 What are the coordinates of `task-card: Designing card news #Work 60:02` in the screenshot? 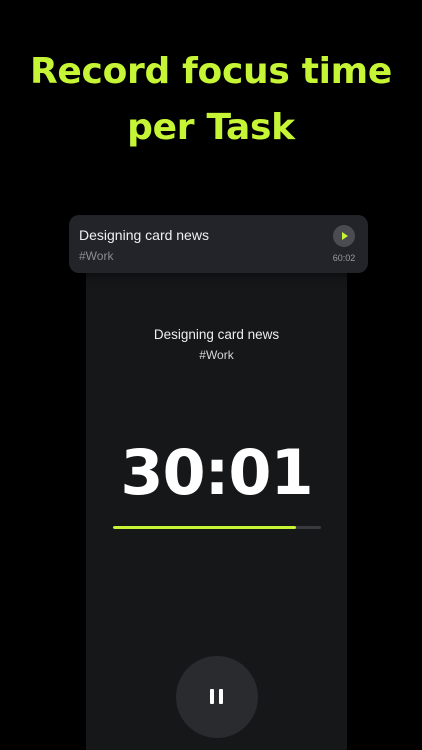 It's located at (218, 244).